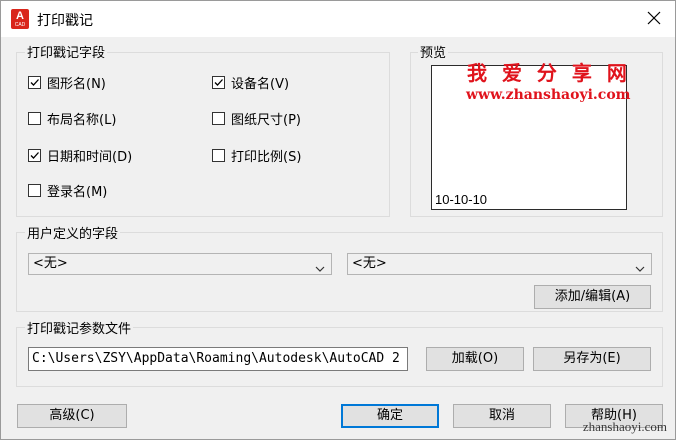 This screenshot has height=442, width=678. Describe the element at coordinates (76, 84) in the screenshot. I see `checkbox-label: 图形名(N)` at that location.